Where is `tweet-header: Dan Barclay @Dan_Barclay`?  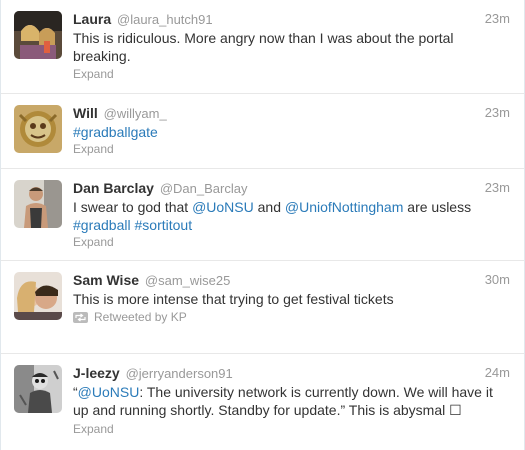 tweet-header: Dan Barclay @Dan_Barclay is located at coordinates (160, 188).